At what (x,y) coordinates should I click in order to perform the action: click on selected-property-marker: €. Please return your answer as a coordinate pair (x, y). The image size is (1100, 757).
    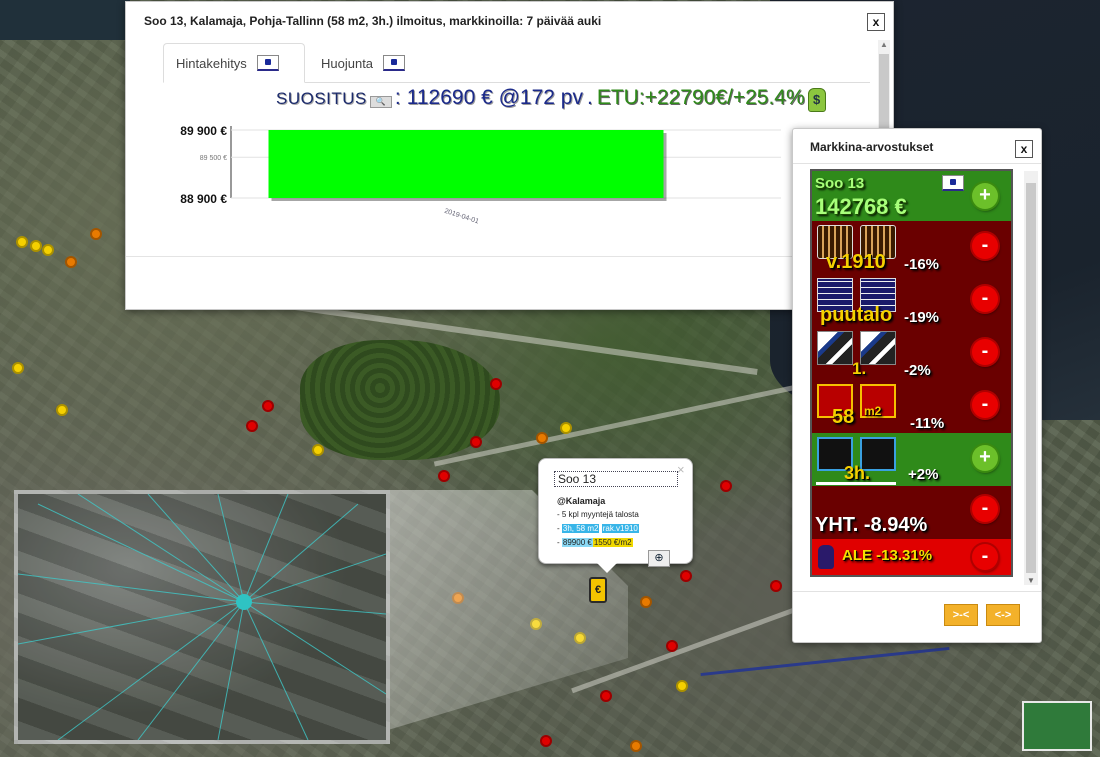
    Looking at the image, I should click on (598, 590).